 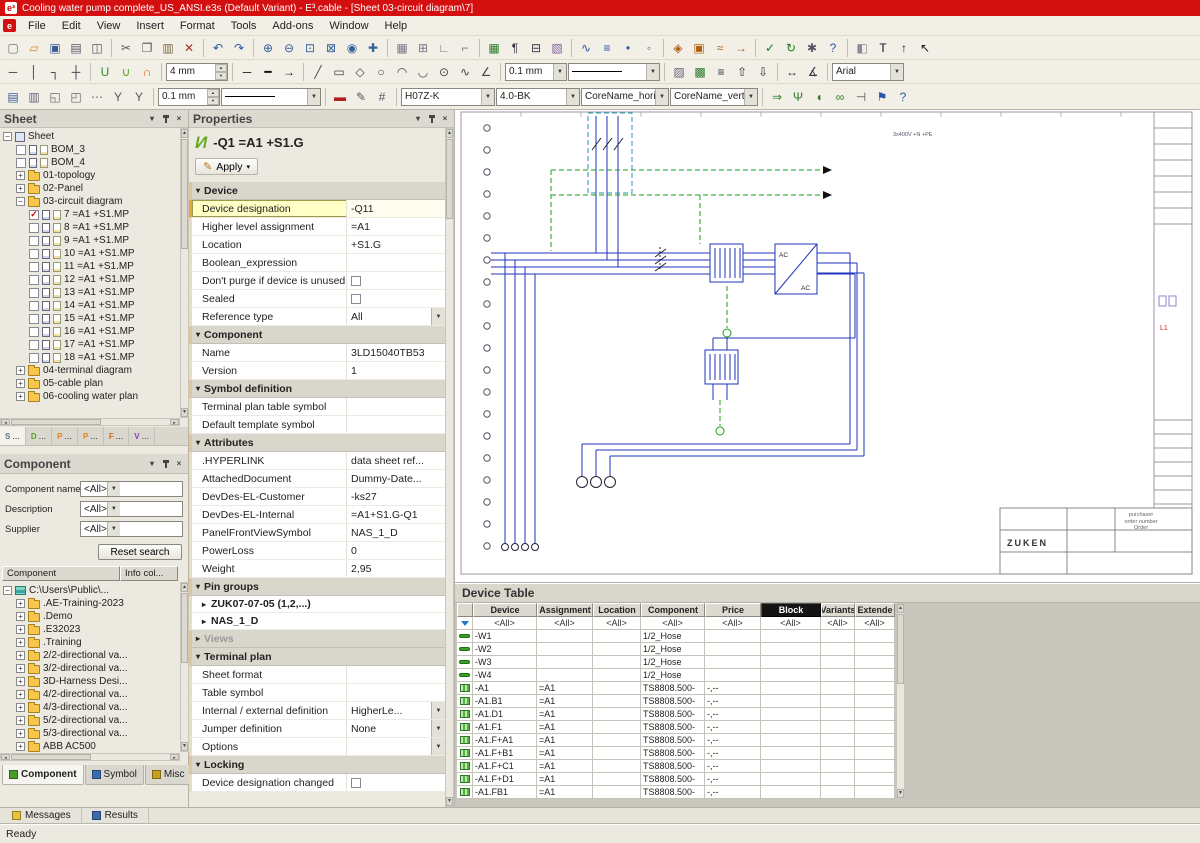 I want to click on layer-manager-button: ≡, so click(x=721, y=72).